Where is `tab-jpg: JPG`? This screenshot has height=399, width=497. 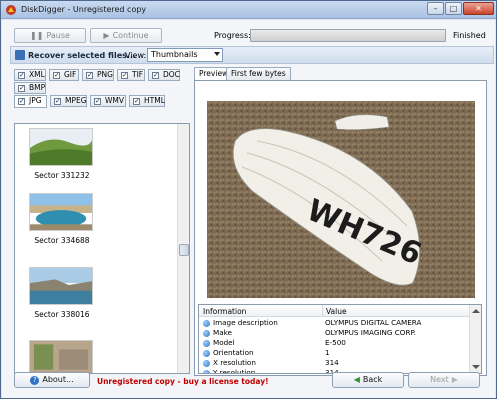 tab-jpg: JPG is located at coordinates (30, 101).